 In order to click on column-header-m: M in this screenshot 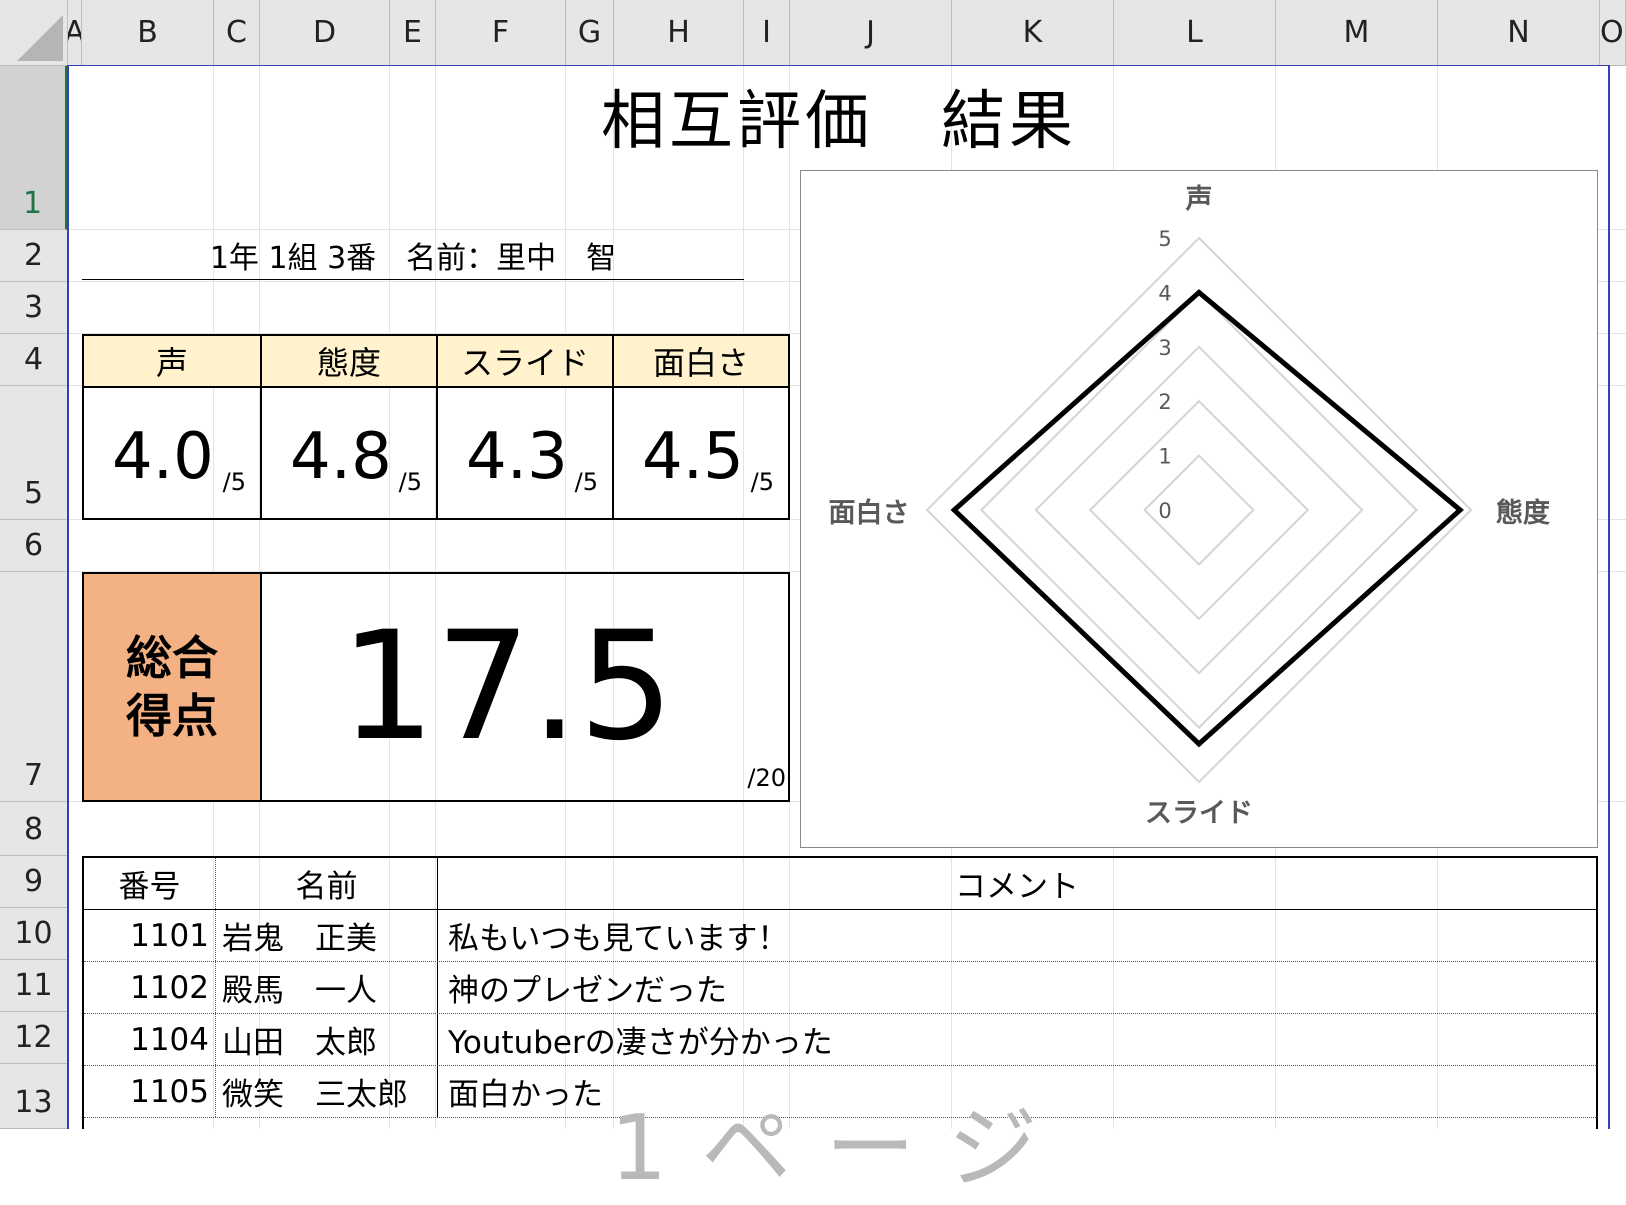, I will do `click(1357, 33)`.